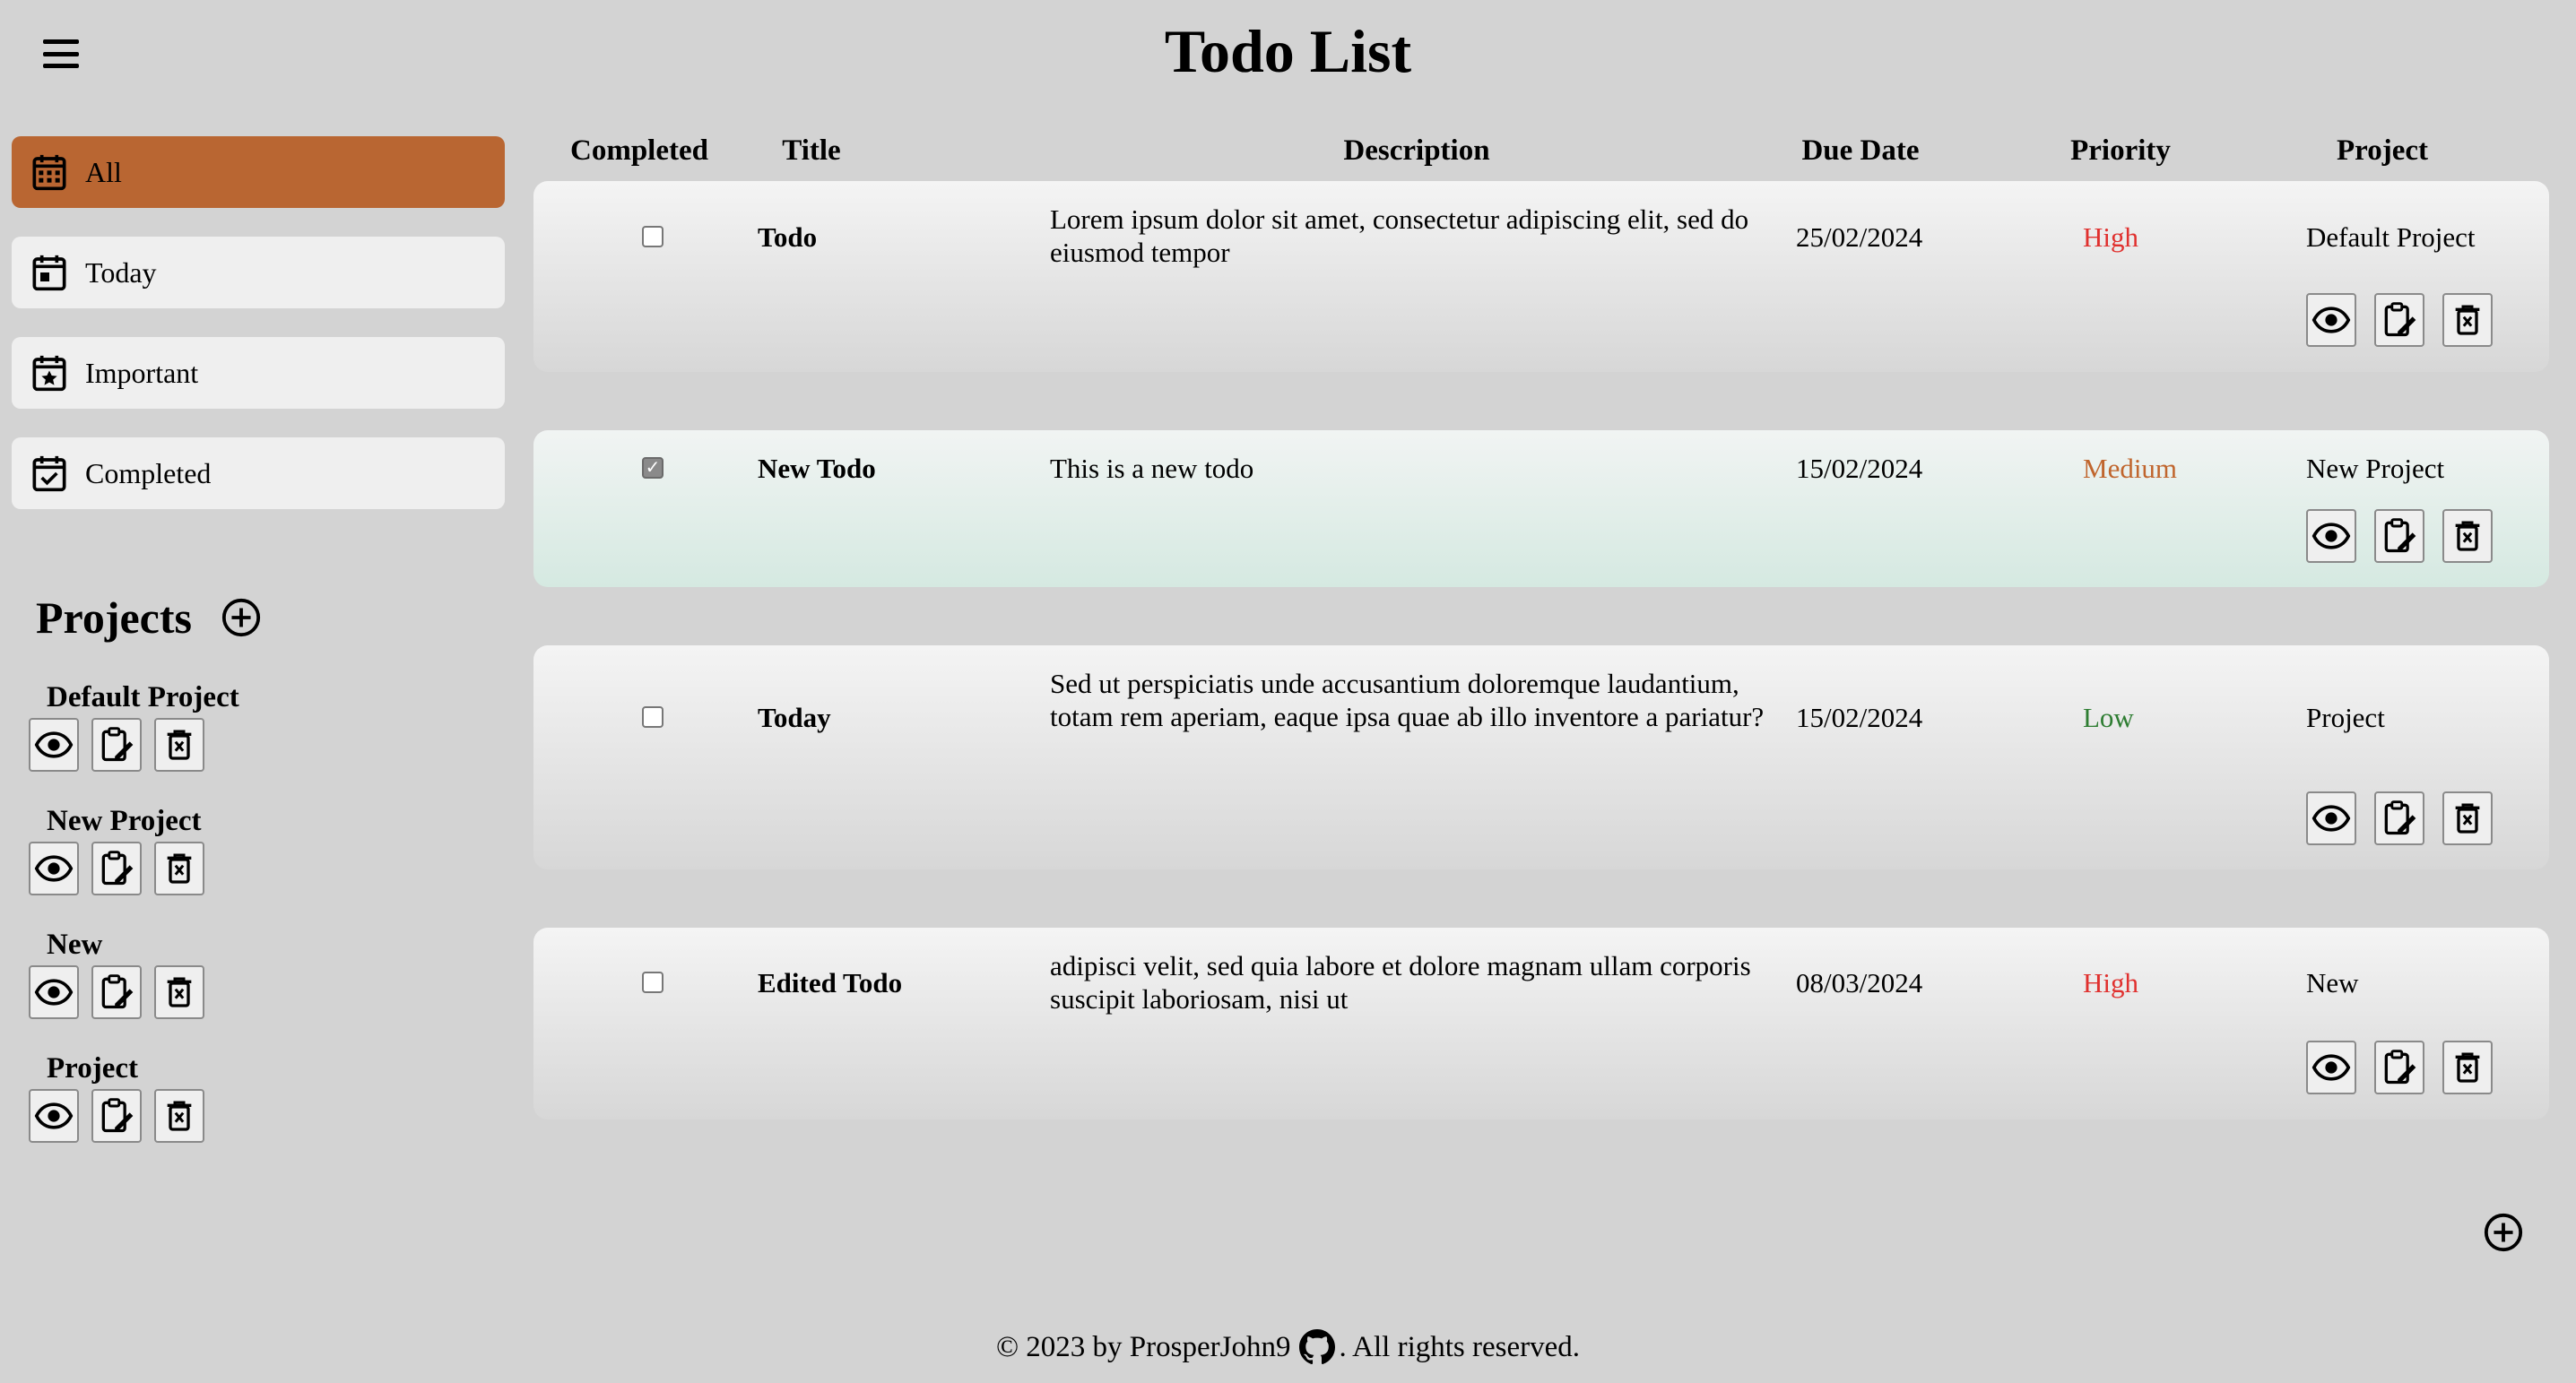  Describe the element at coordinates (830, 983) in the screenshot. I see `todo-title: Edited Todo` at that location.